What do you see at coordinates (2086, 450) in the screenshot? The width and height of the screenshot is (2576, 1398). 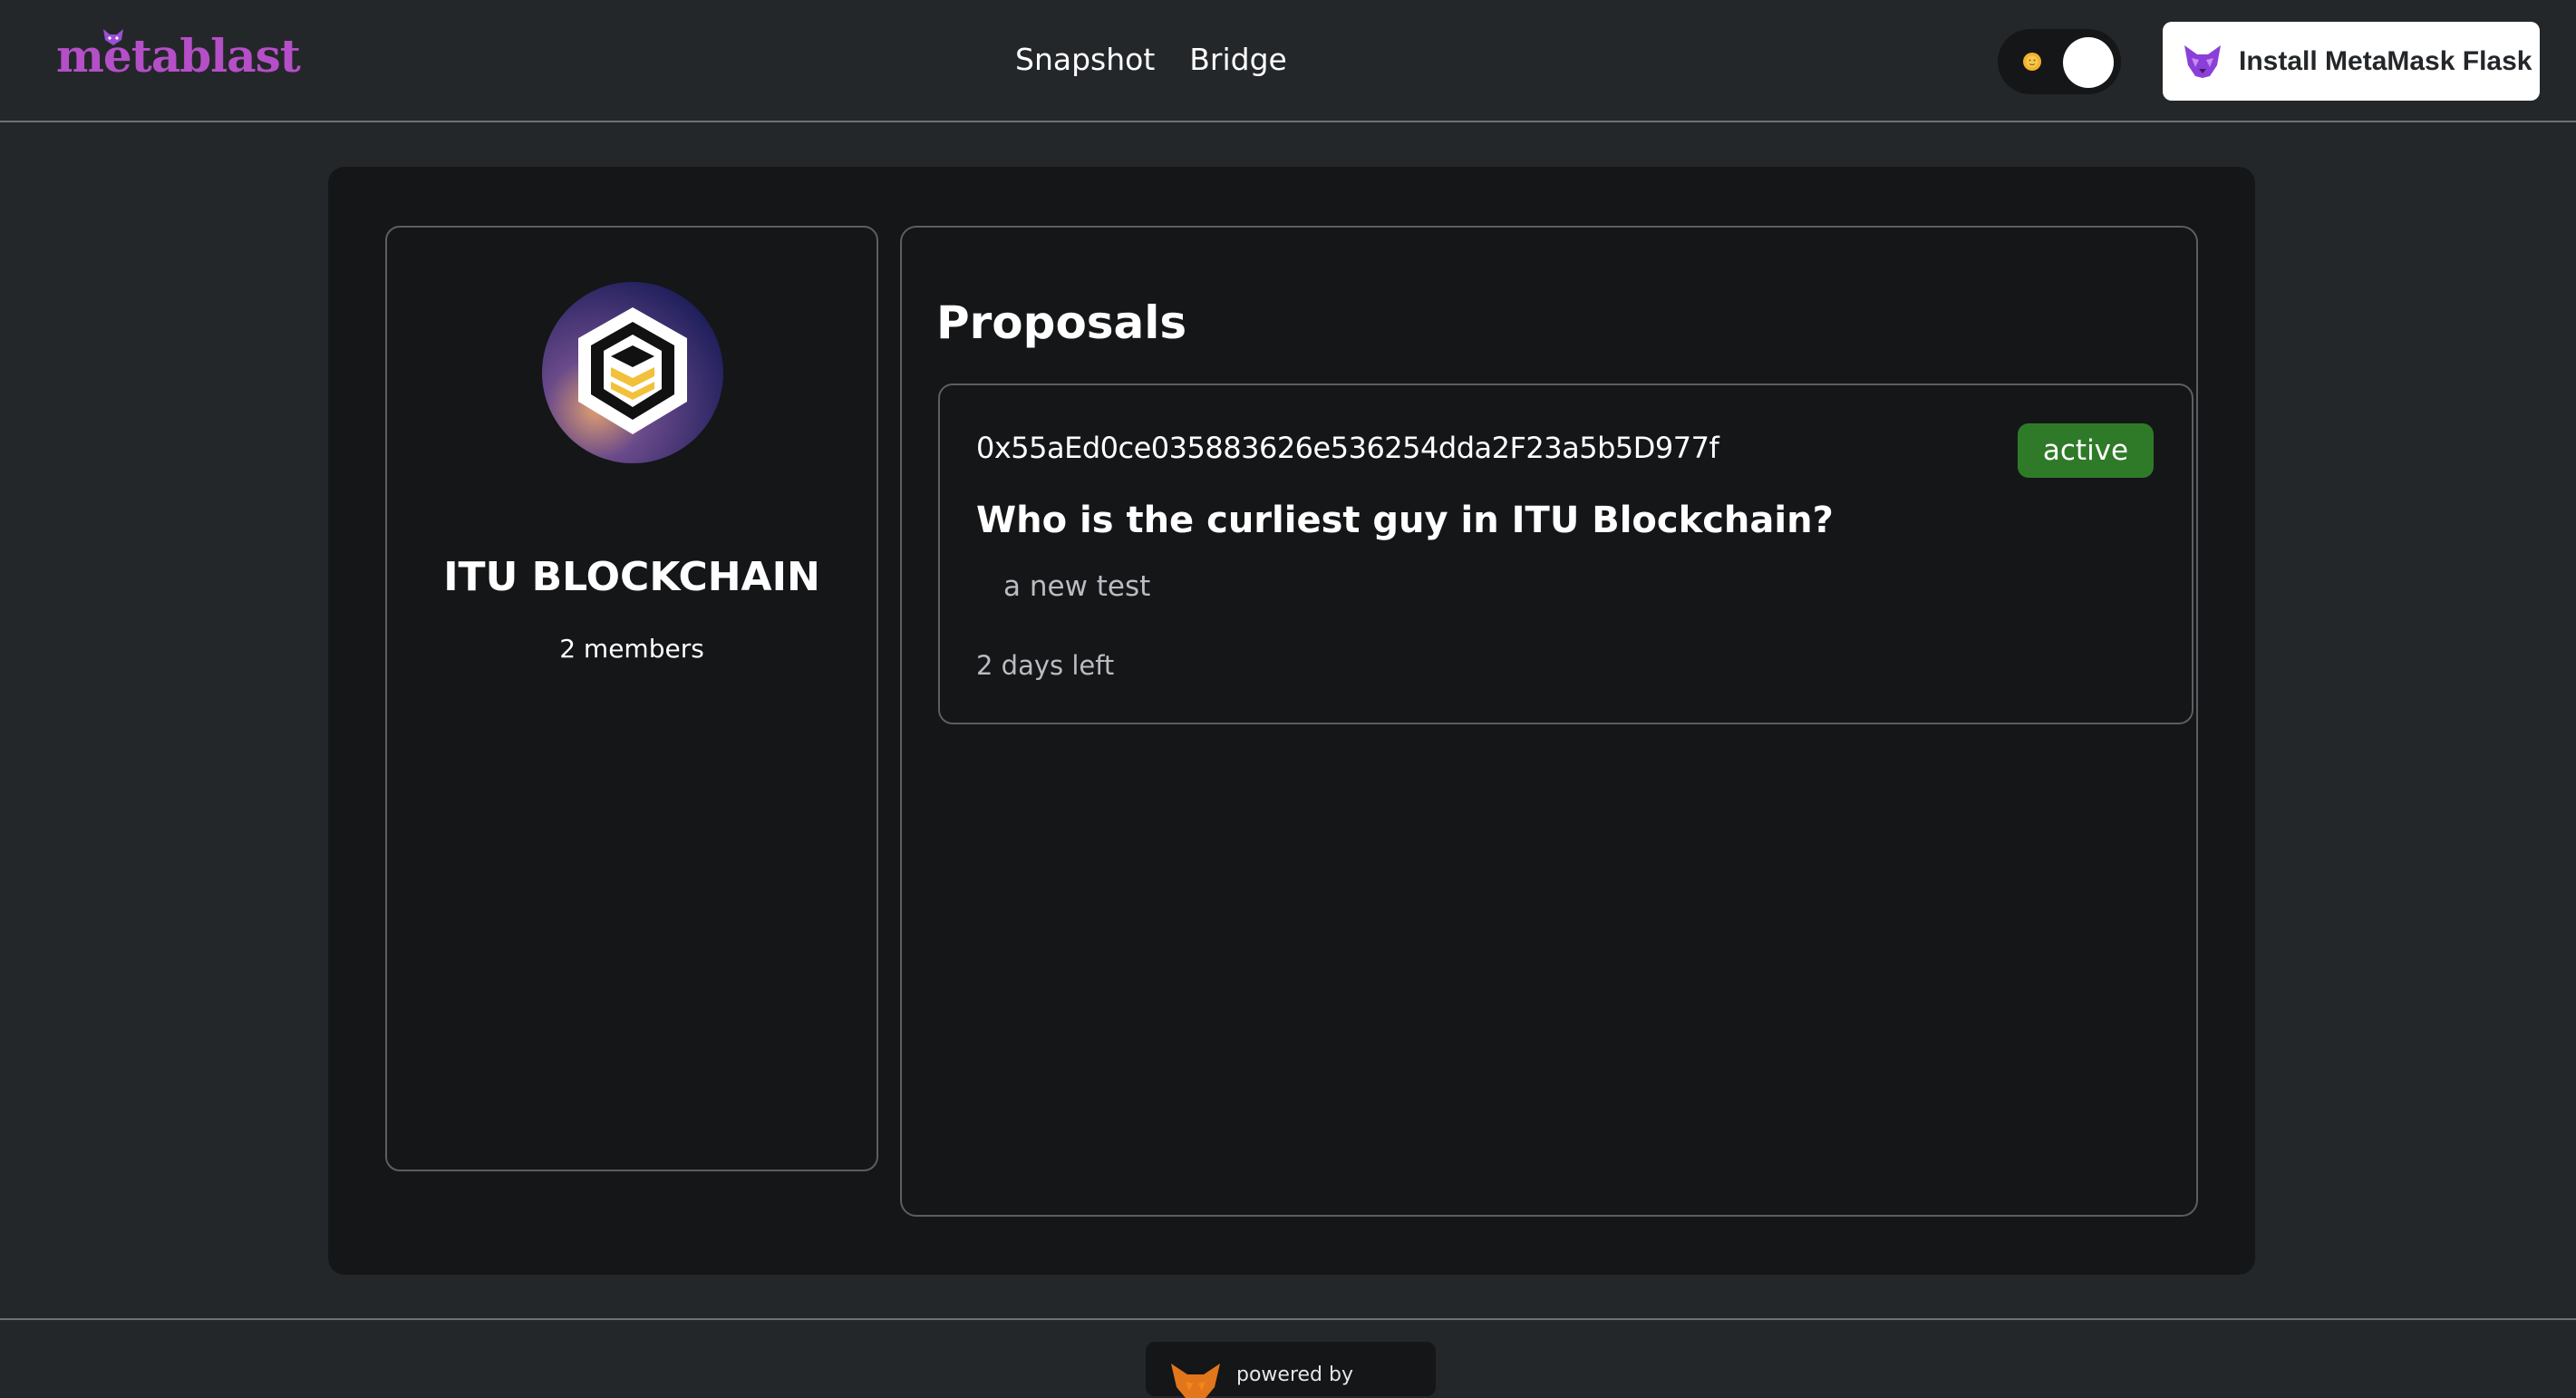 I see `status-badge: active` at bounding box center [2086, 450].